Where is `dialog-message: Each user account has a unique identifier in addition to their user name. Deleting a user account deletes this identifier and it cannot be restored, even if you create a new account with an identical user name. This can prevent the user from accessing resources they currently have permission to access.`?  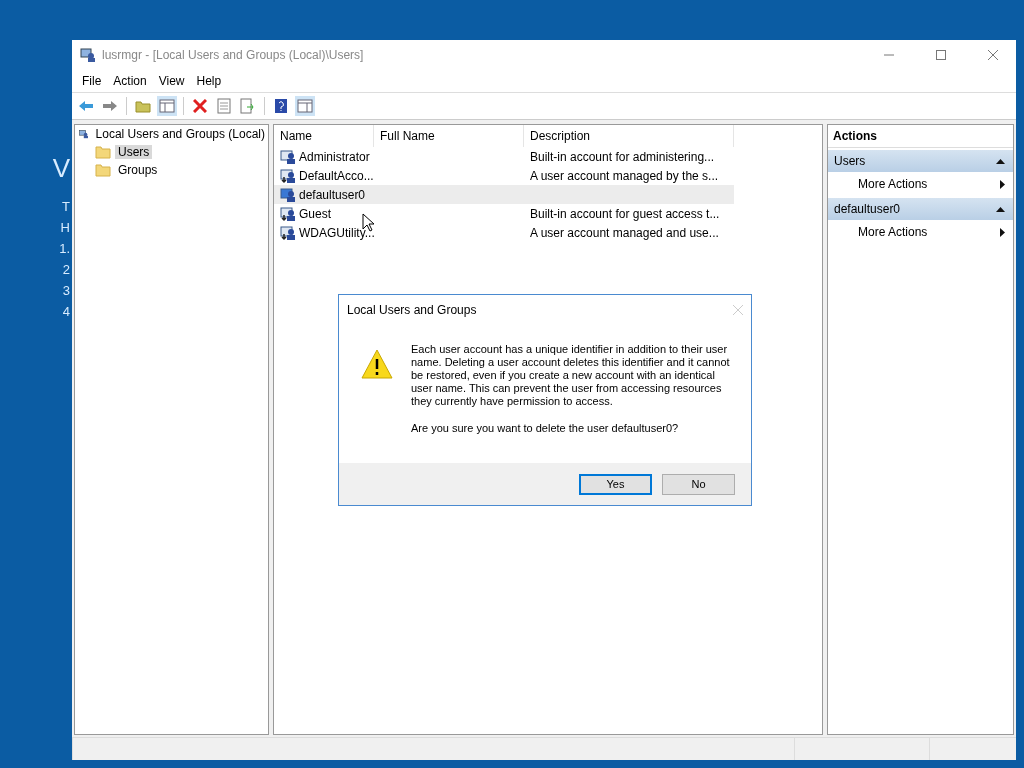 dialog-message: Each user account has a unique identifier in addition to their user name. Deleting a user account deletes this identifier and it cannot be restored, even if you create a new account with an identical user name. This can prevent the user from accessing resources they currently have permission to access. is located at coordinates (571, 375).